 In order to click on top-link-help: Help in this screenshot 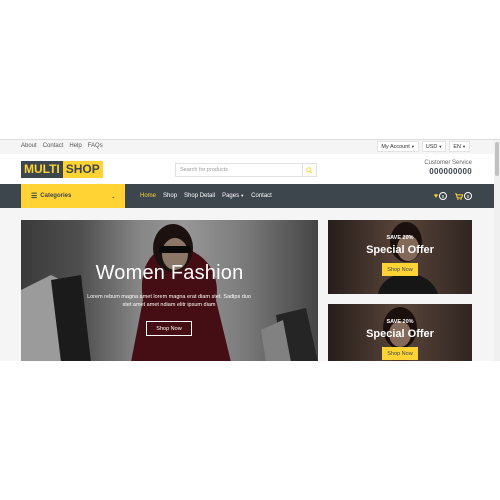, I will do `click(75, 146)`.